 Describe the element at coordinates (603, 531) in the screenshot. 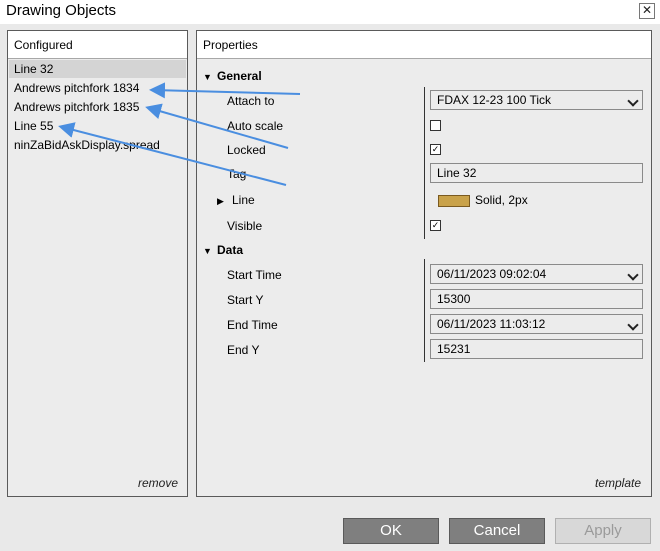

I see `apply-button: Apply` at that location.